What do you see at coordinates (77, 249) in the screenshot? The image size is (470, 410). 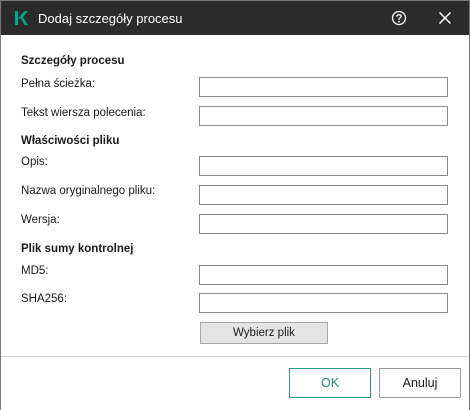 I see `section-header-checksum: Plik sumy kontrolnej` at bounding box center [77, 249].